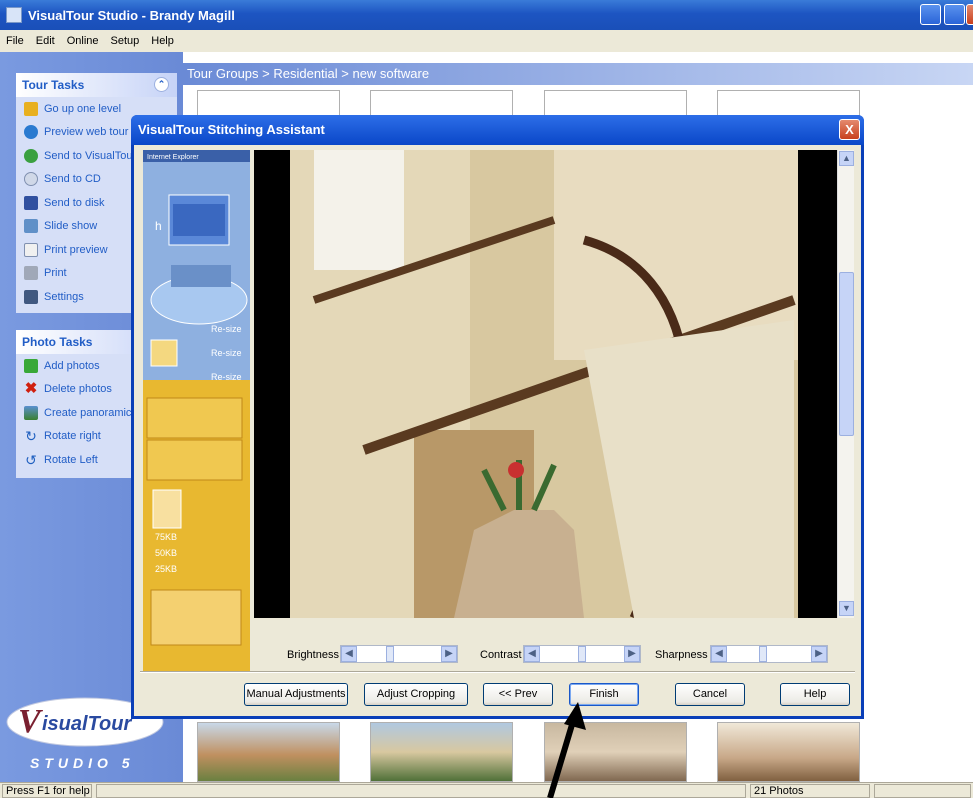 Image resolution: width=973 pixels, height=798 pixels. I want to click on task-label: Slide show, so click(71, 226).